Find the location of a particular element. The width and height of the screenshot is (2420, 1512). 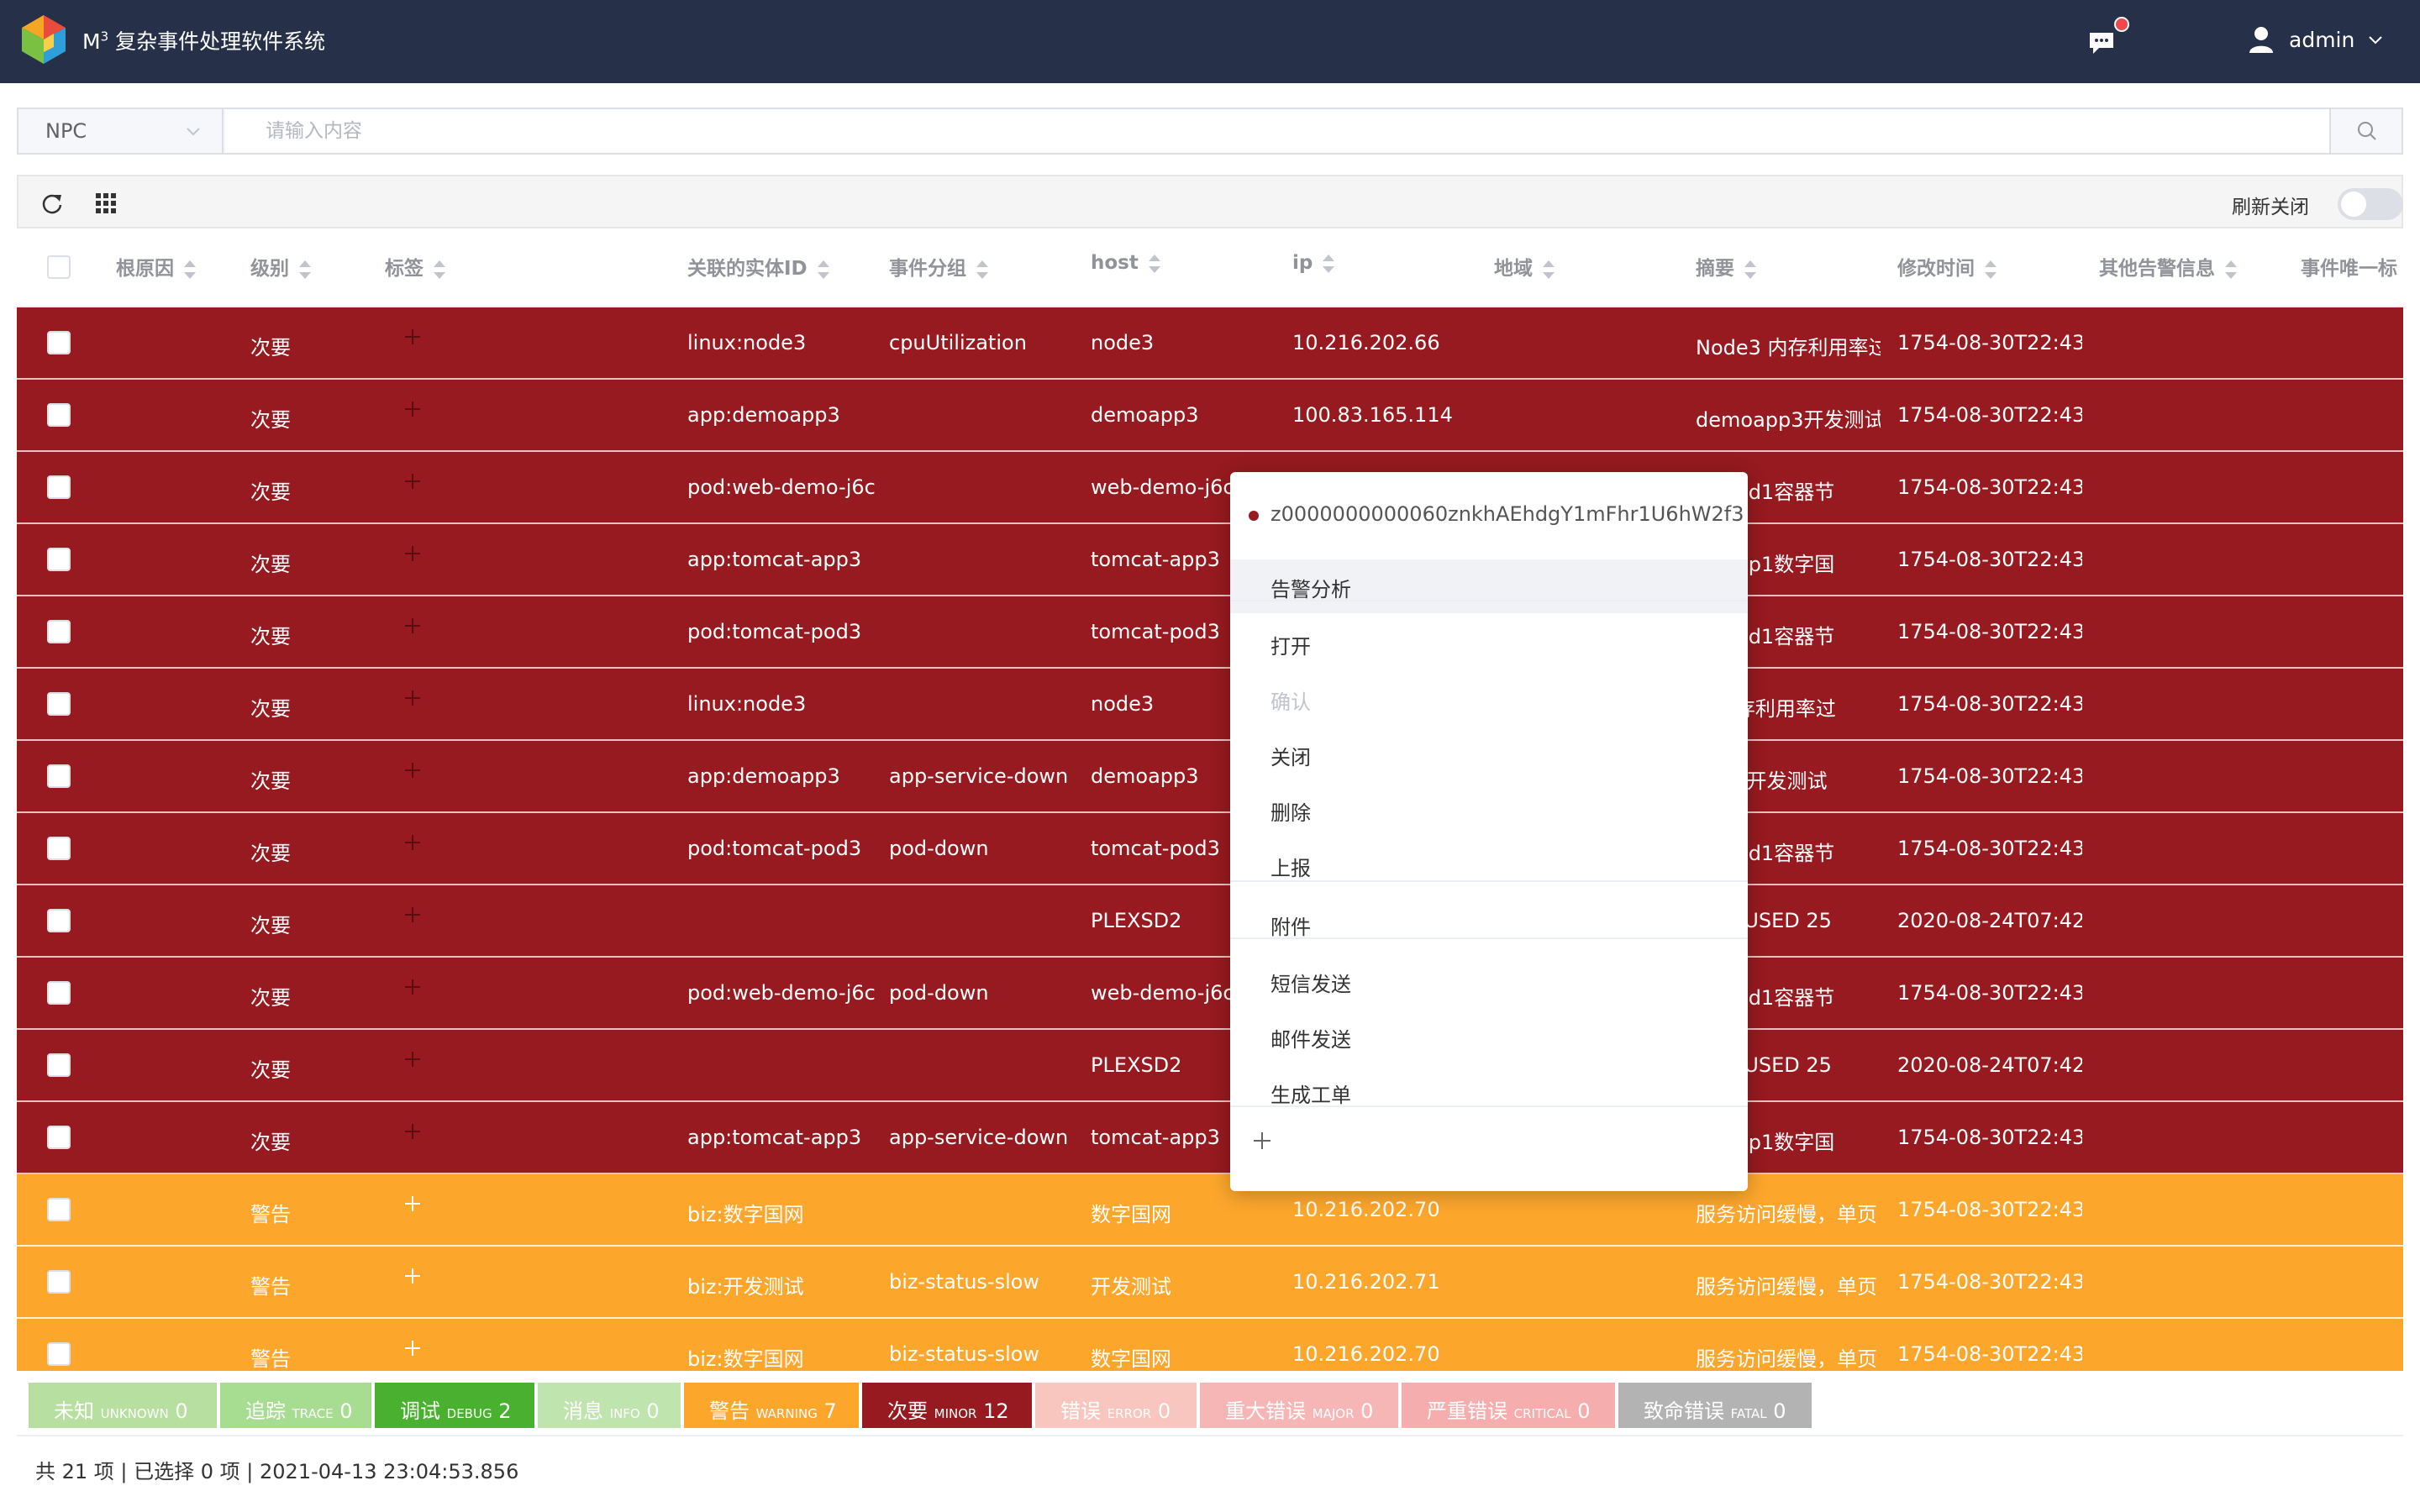

column-header-tags: 标签 is located at coordinates (416, 266).